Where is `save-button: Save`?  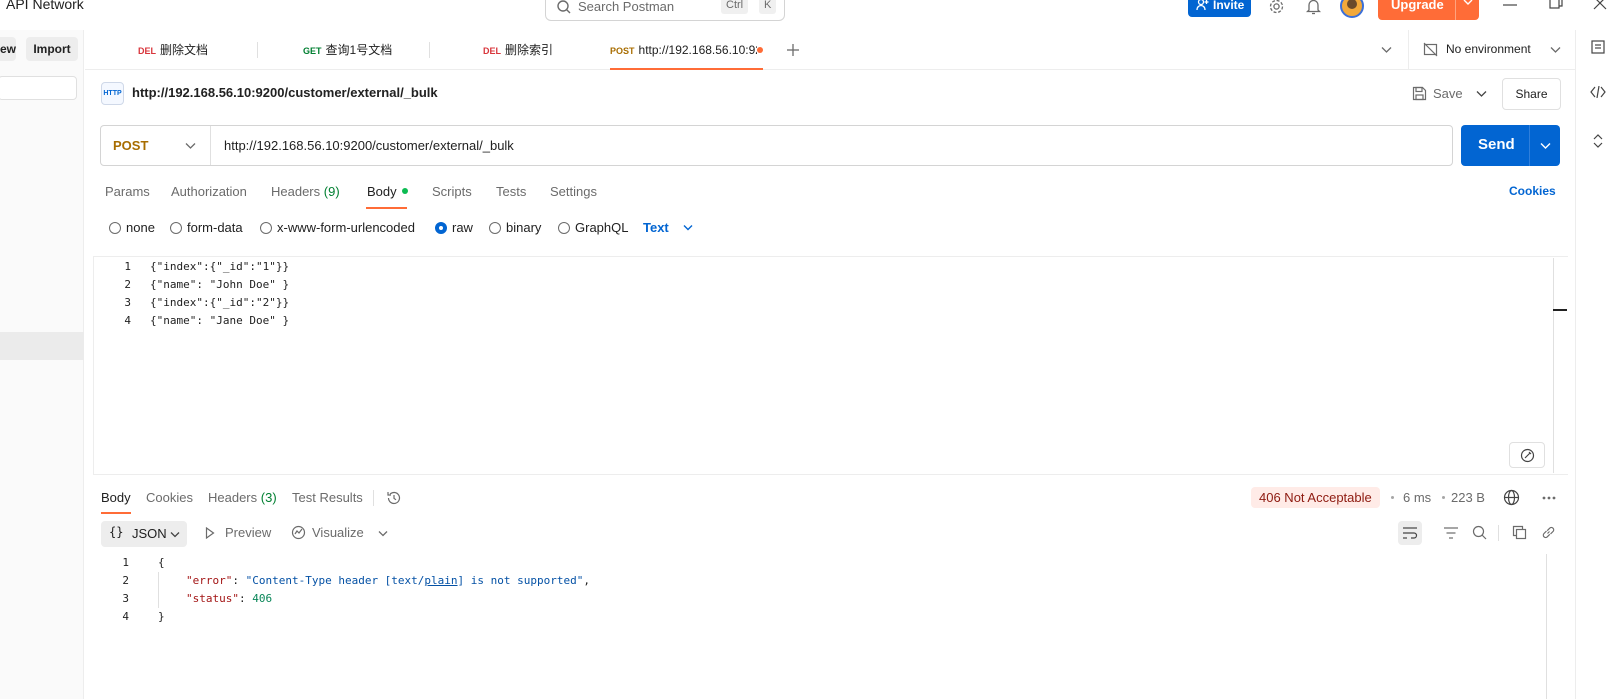
save-button: Save is located at coordinates (1440, 94).